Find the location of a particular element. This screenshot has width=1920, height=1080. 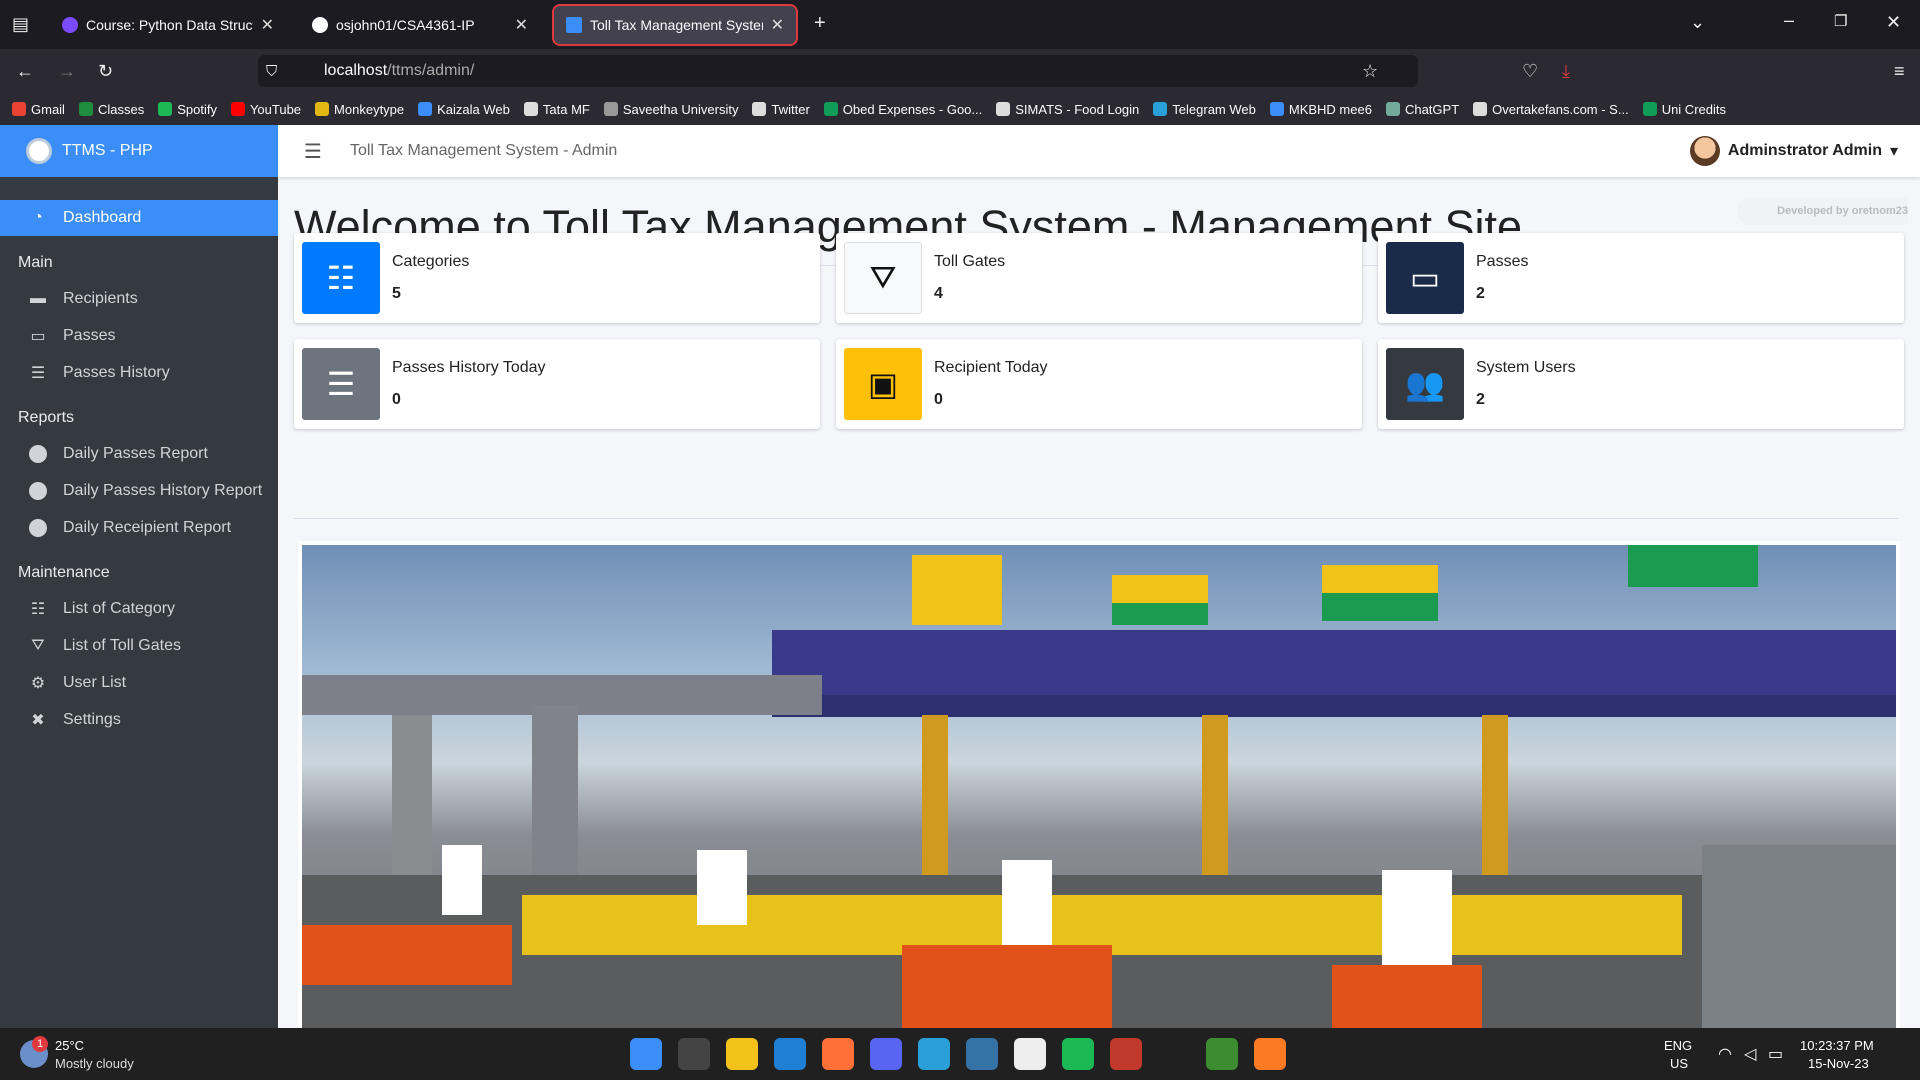

search-icon is located at coordinates (694, 1054).